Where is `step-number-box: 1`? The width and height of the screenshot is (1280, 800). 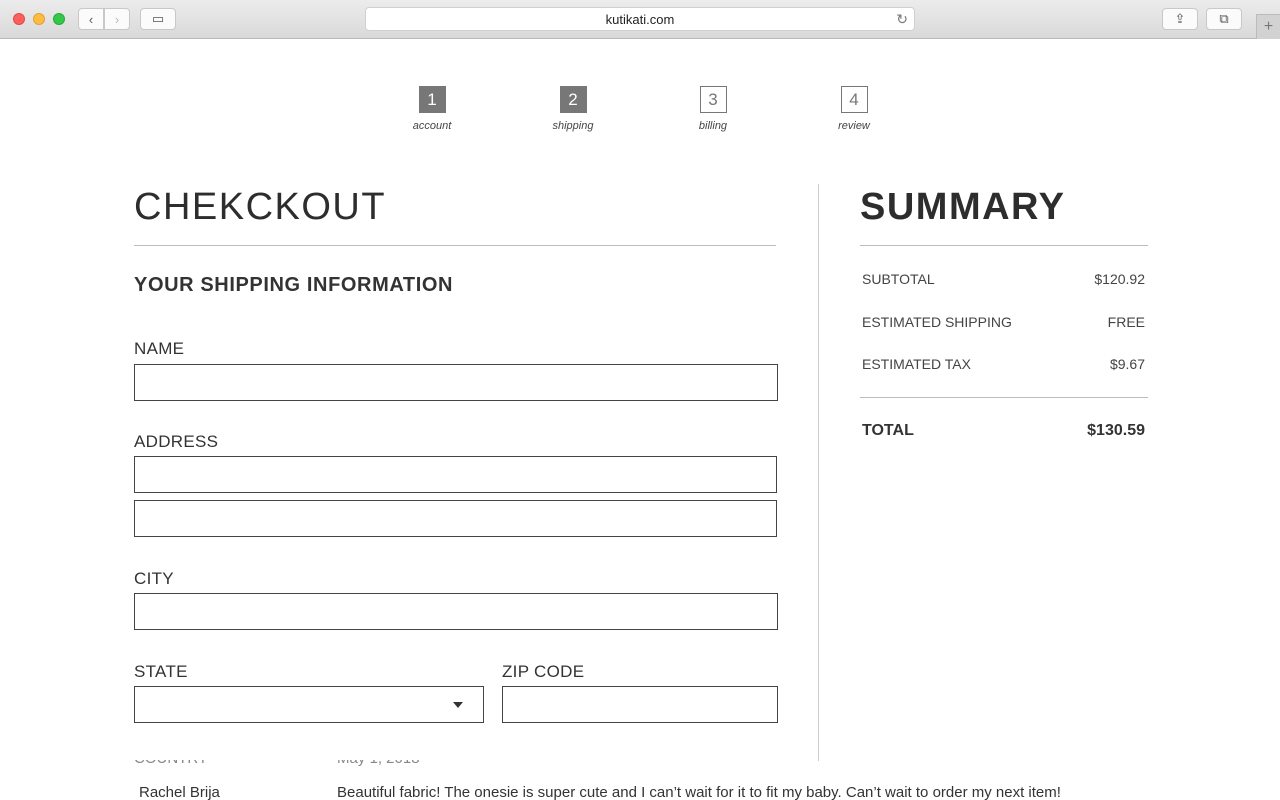
step-number-box: 1 is located at coordinates (432, 99).